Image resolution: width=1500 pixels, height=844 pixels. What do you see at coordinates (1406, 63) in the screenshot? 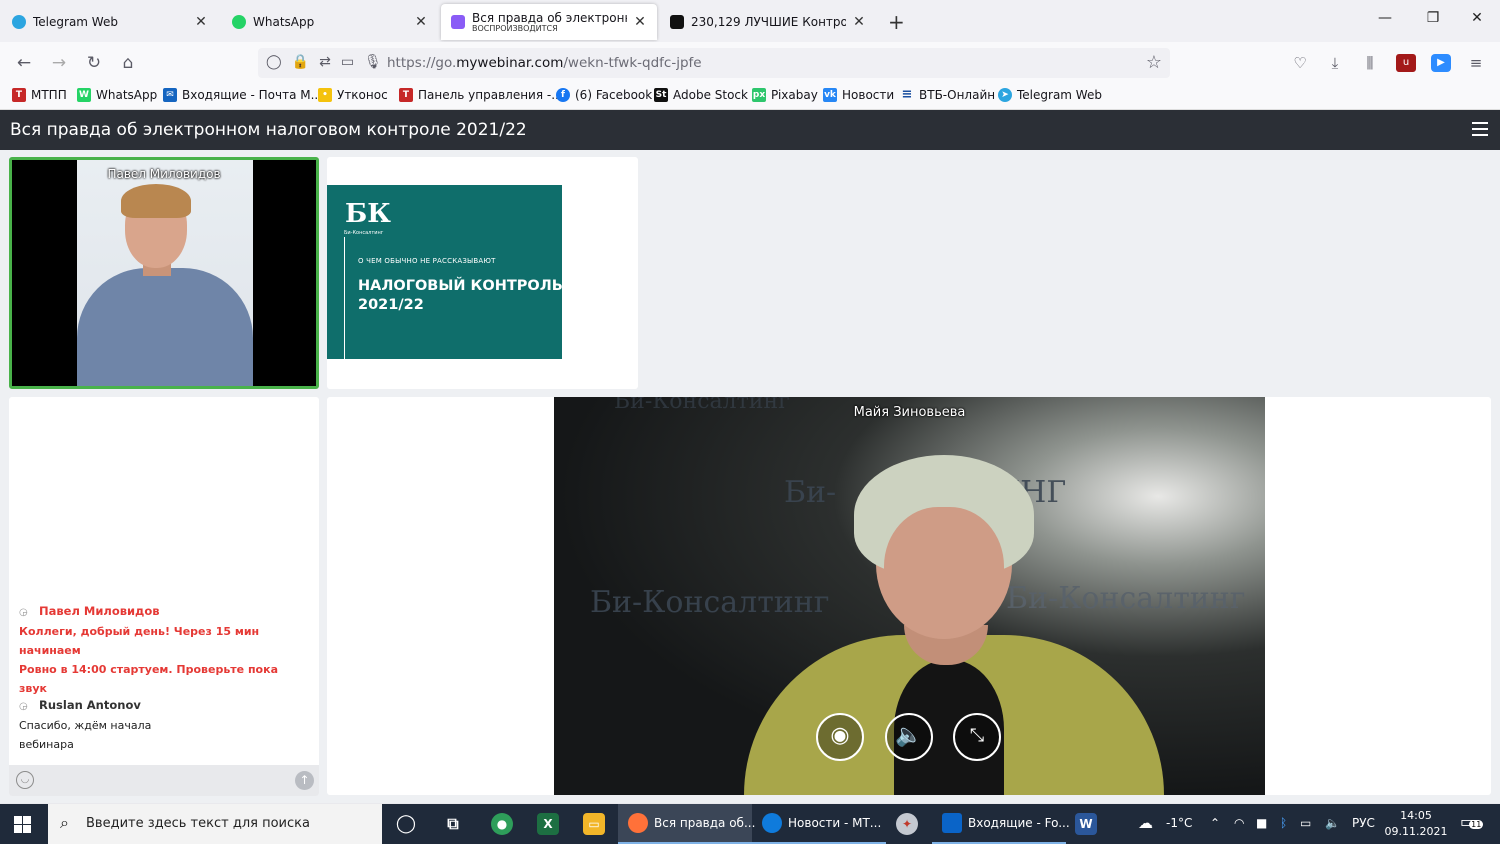
I see `ublock-icon: u` at bounding box center [1406, 63].